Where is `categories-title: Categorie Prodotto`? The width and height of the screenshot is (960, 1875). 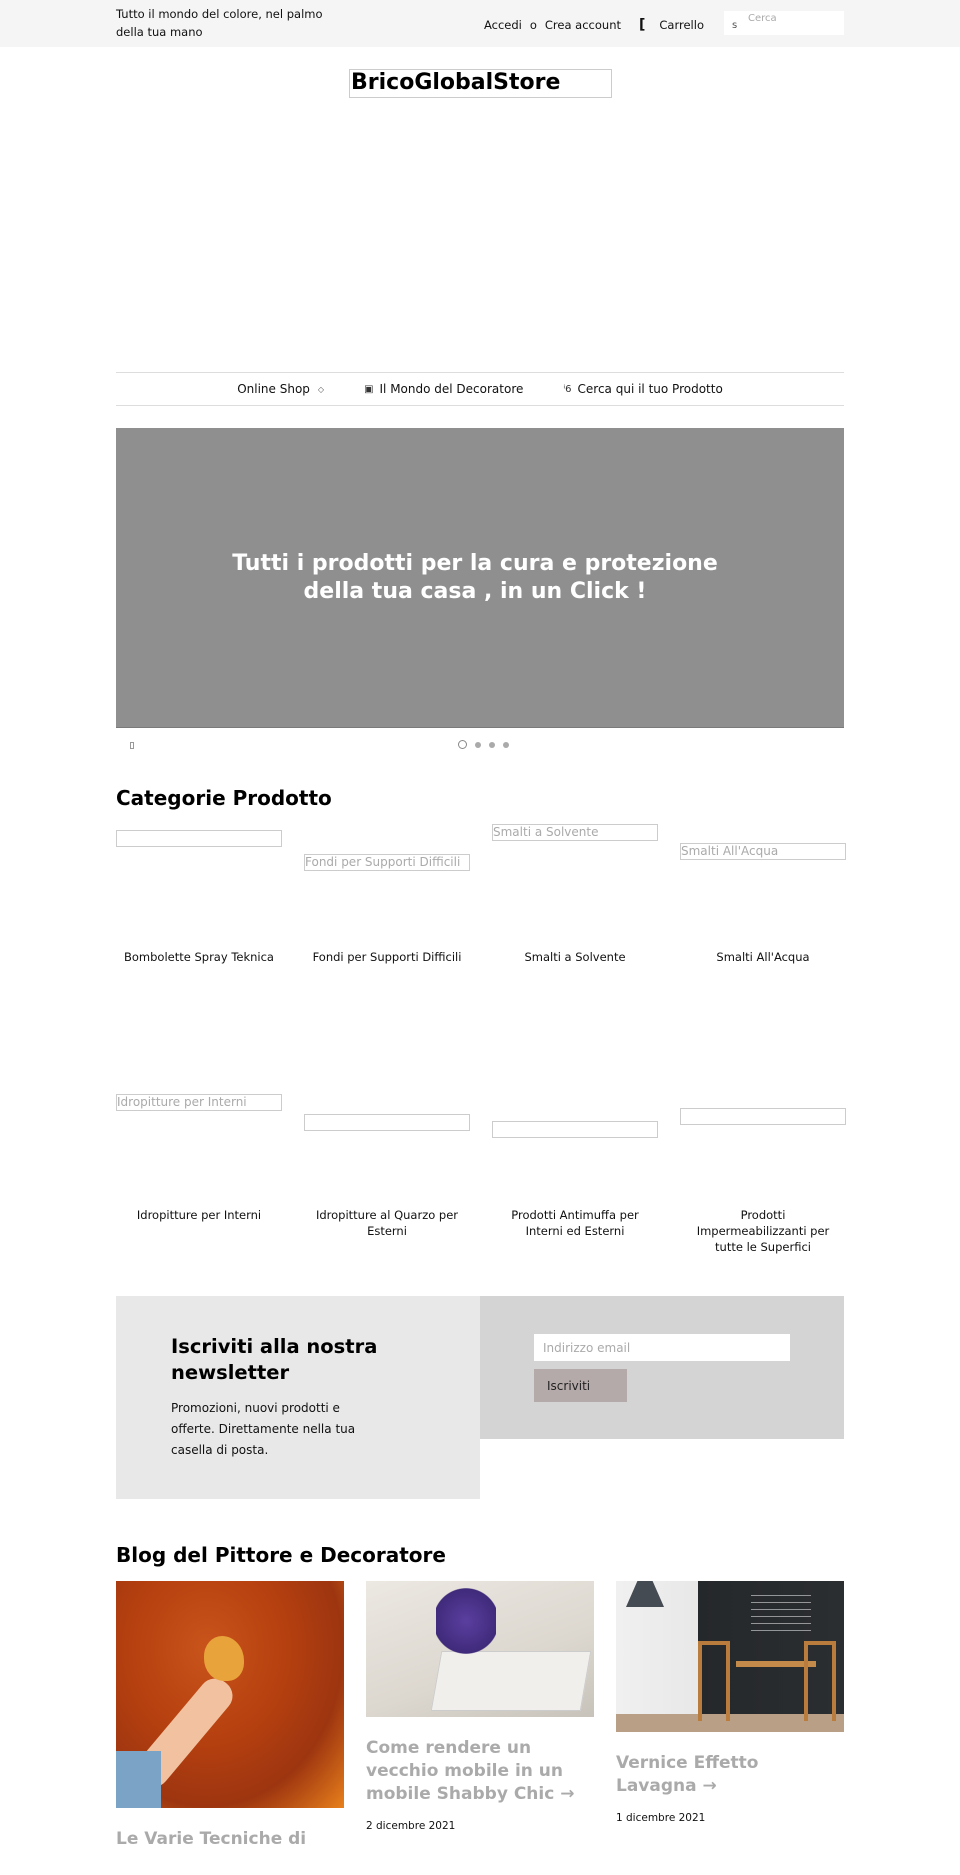
categories-title: Categorie Prodotto is located at coordinates (224, 798).